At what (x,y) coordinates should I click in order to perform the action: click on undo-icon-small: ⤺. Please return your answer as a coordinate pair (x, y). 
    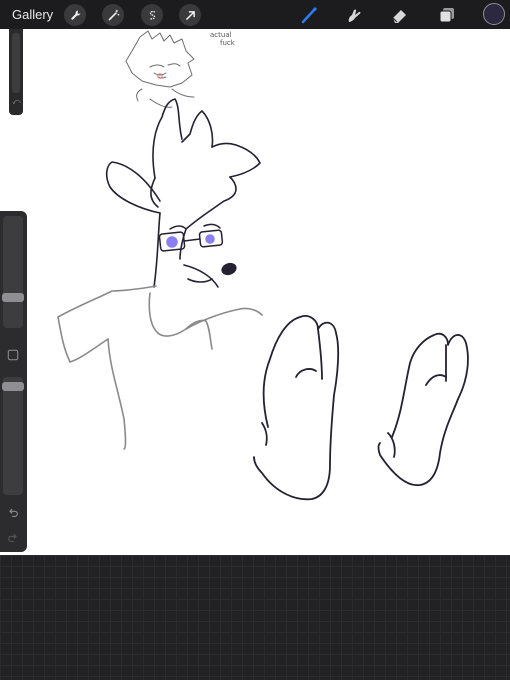
    Looking at the image, I should click on (16, 102).